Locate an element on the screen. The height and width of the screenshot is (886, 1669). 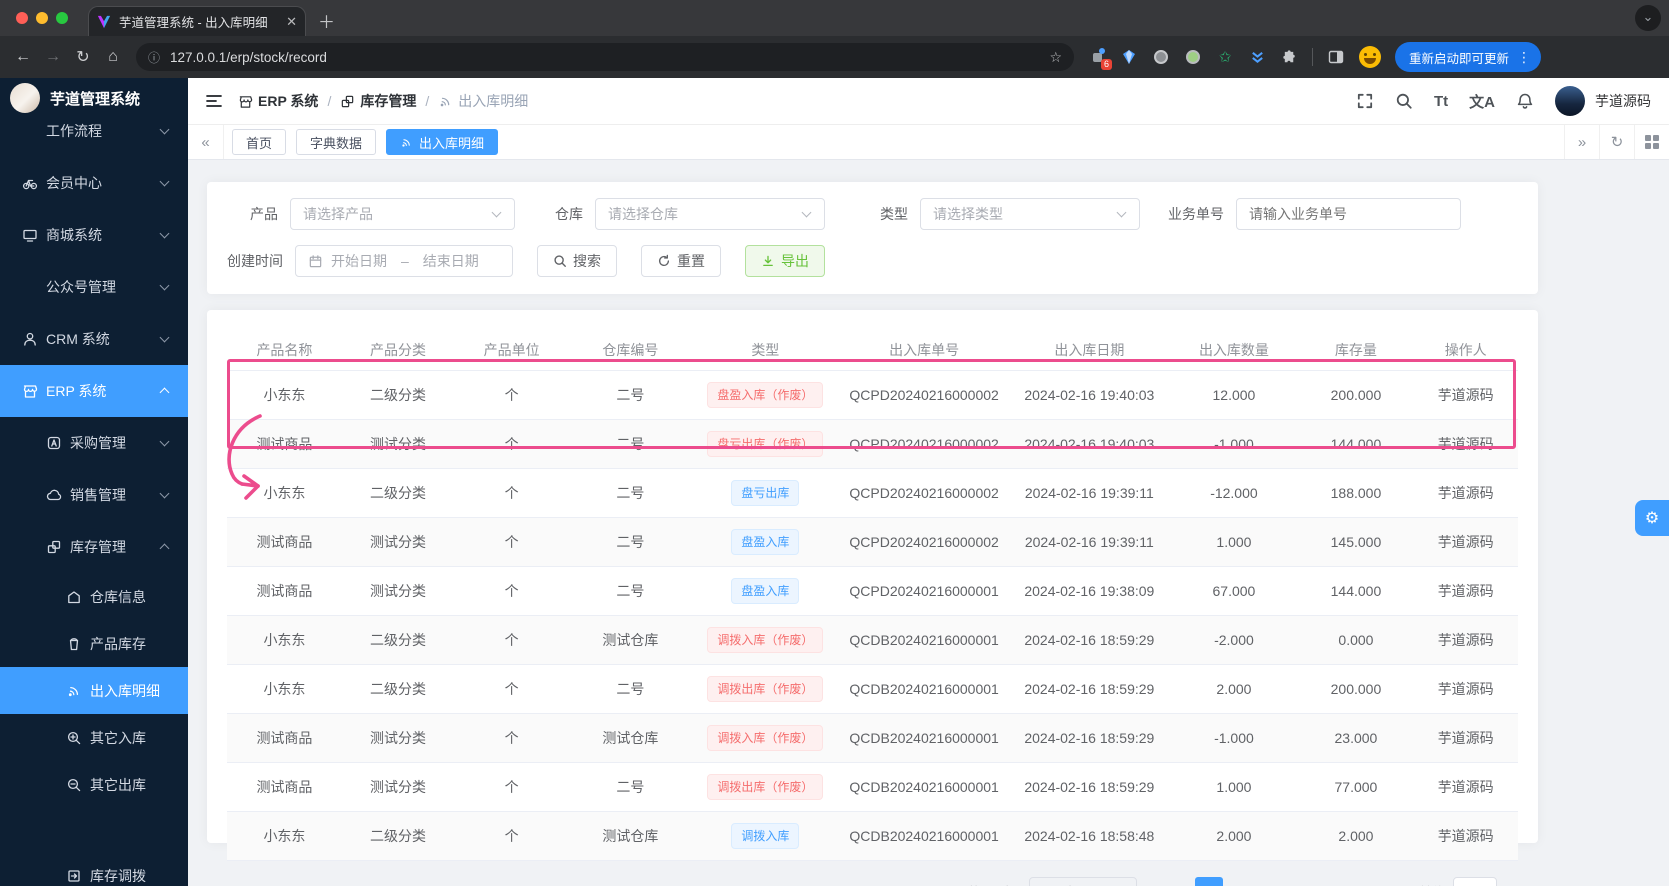
sidebar-item-销售管理: 销售管理 is located at coordinates (94, 495).